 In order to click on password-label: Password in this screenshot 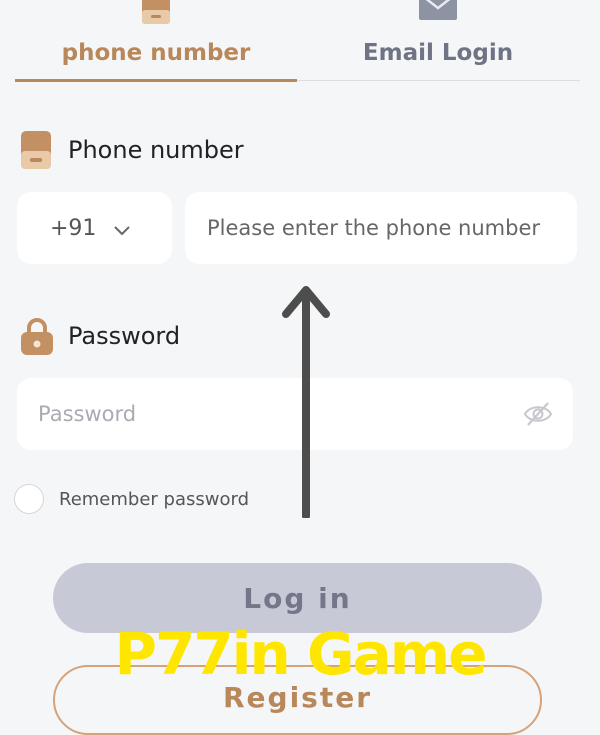, I will do `click(100, 336)`.